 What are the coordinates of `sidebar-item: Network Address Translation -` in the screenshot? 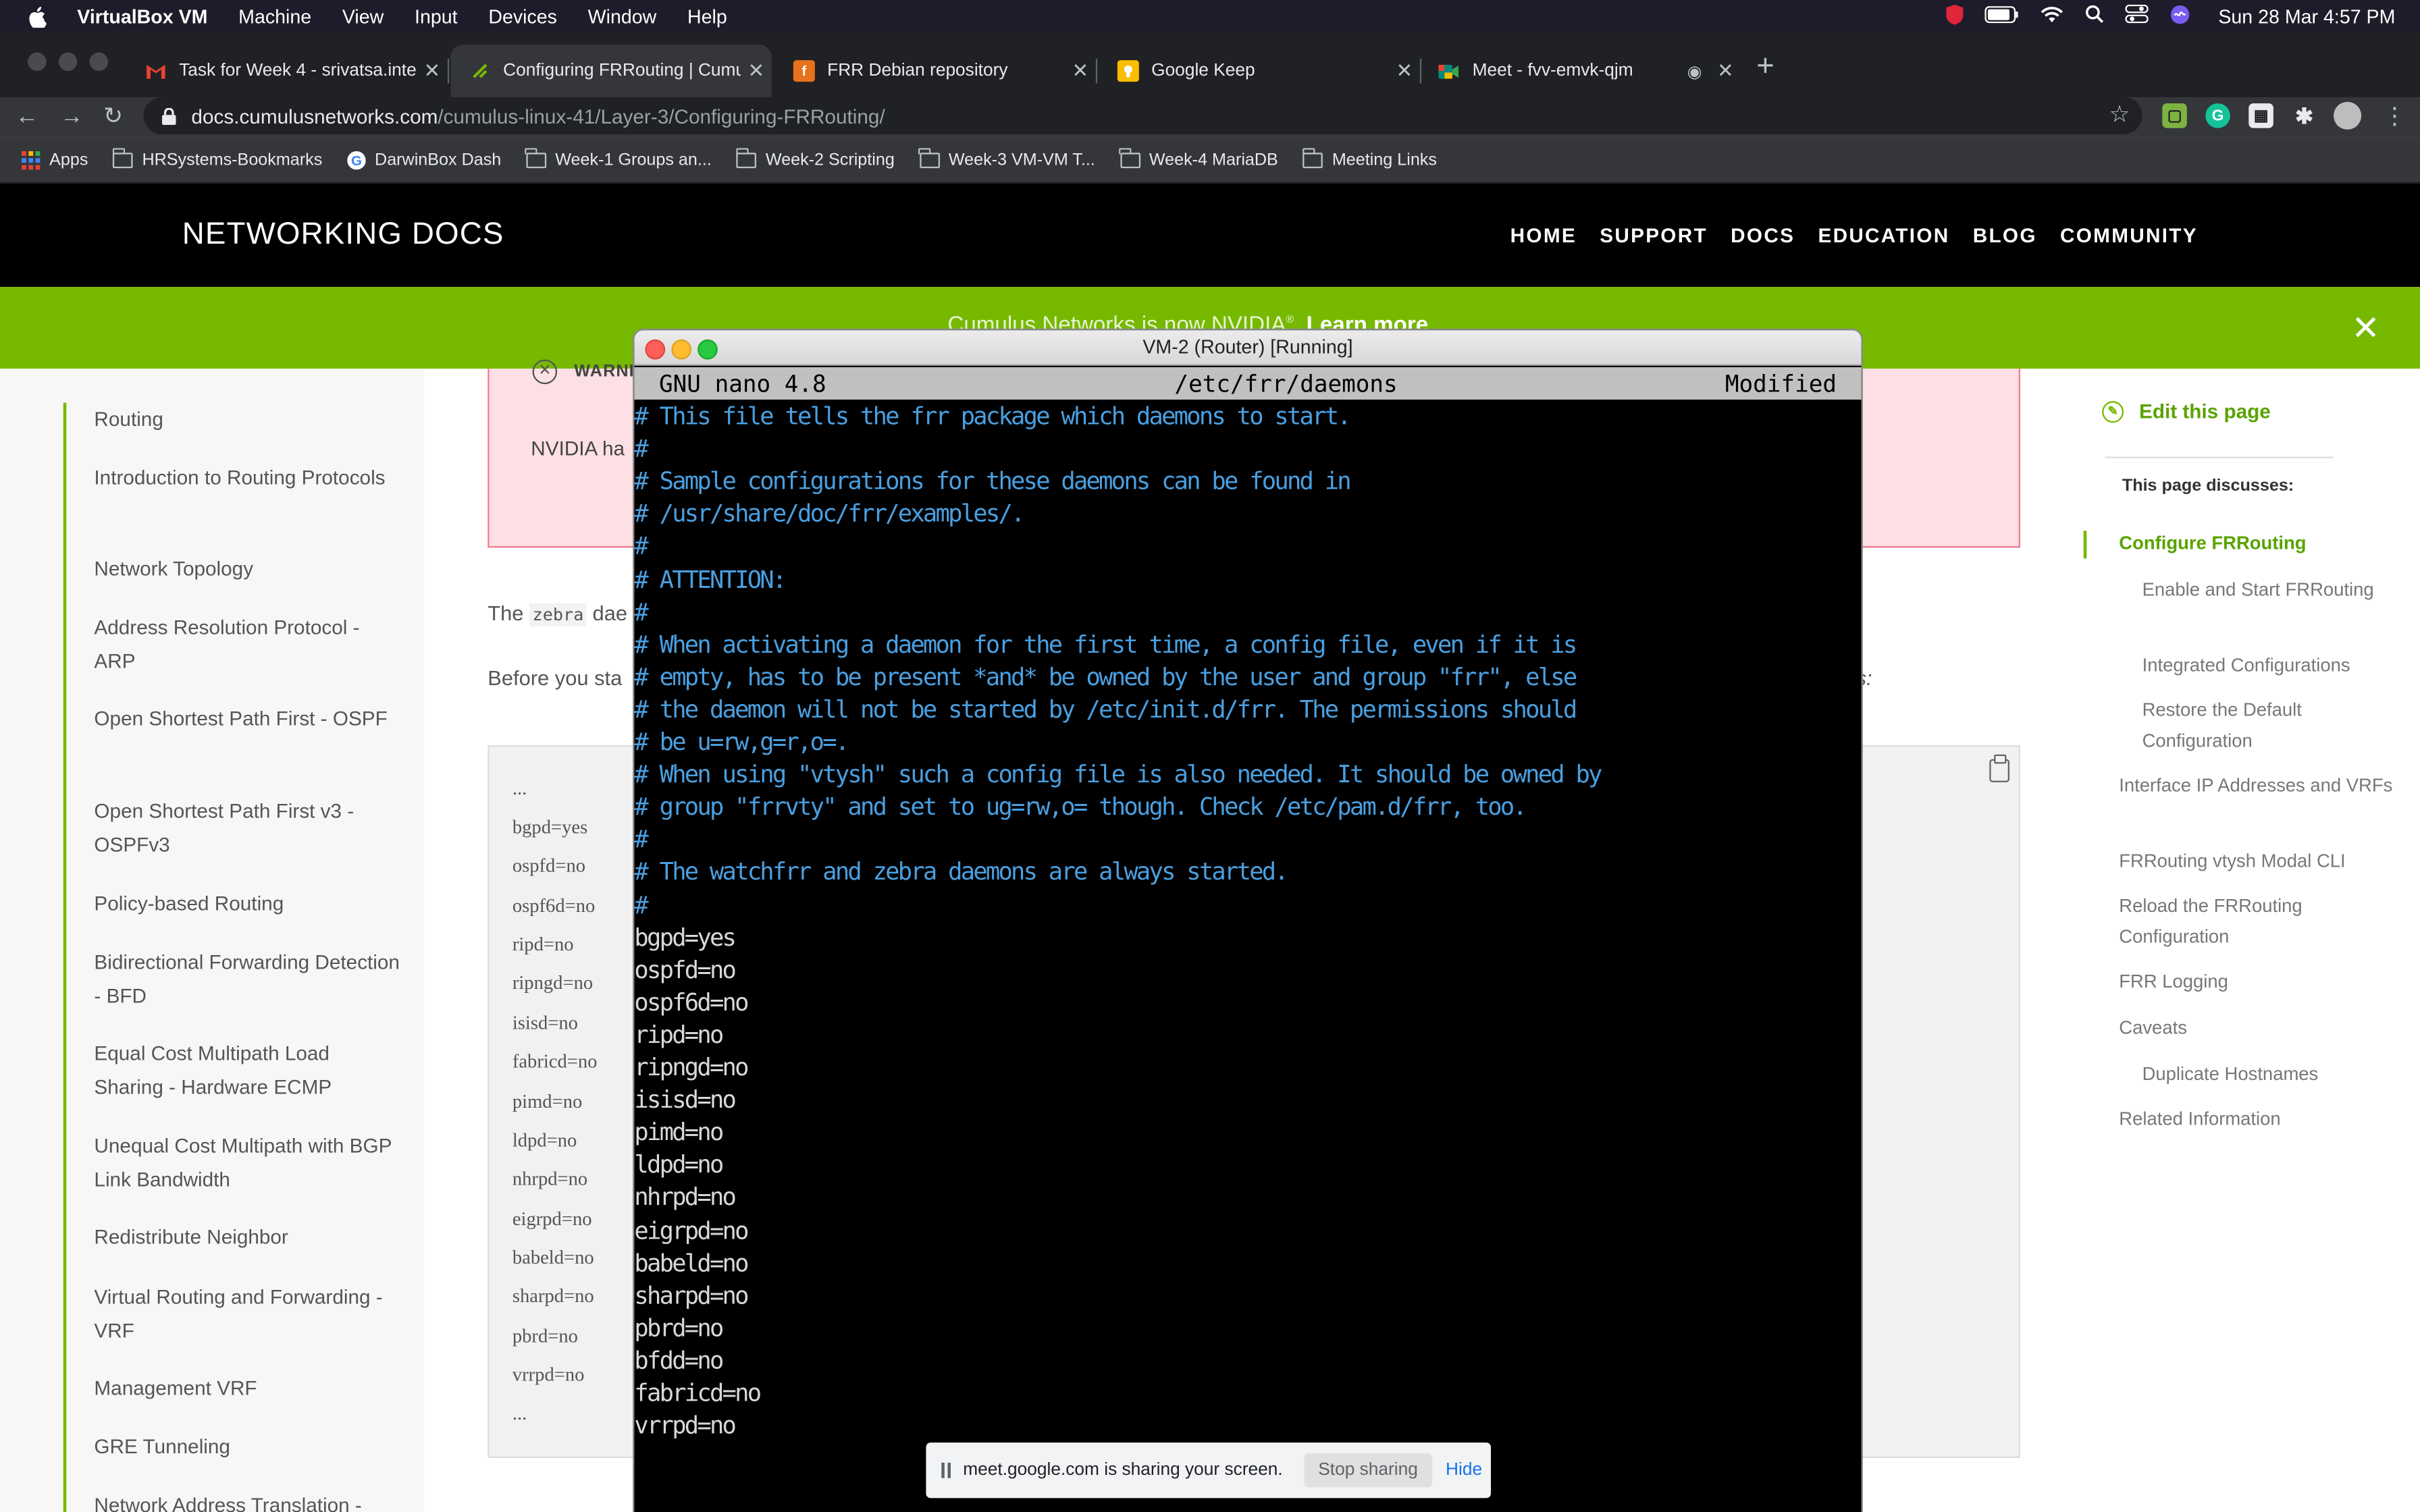 It's located at (248, 1501).